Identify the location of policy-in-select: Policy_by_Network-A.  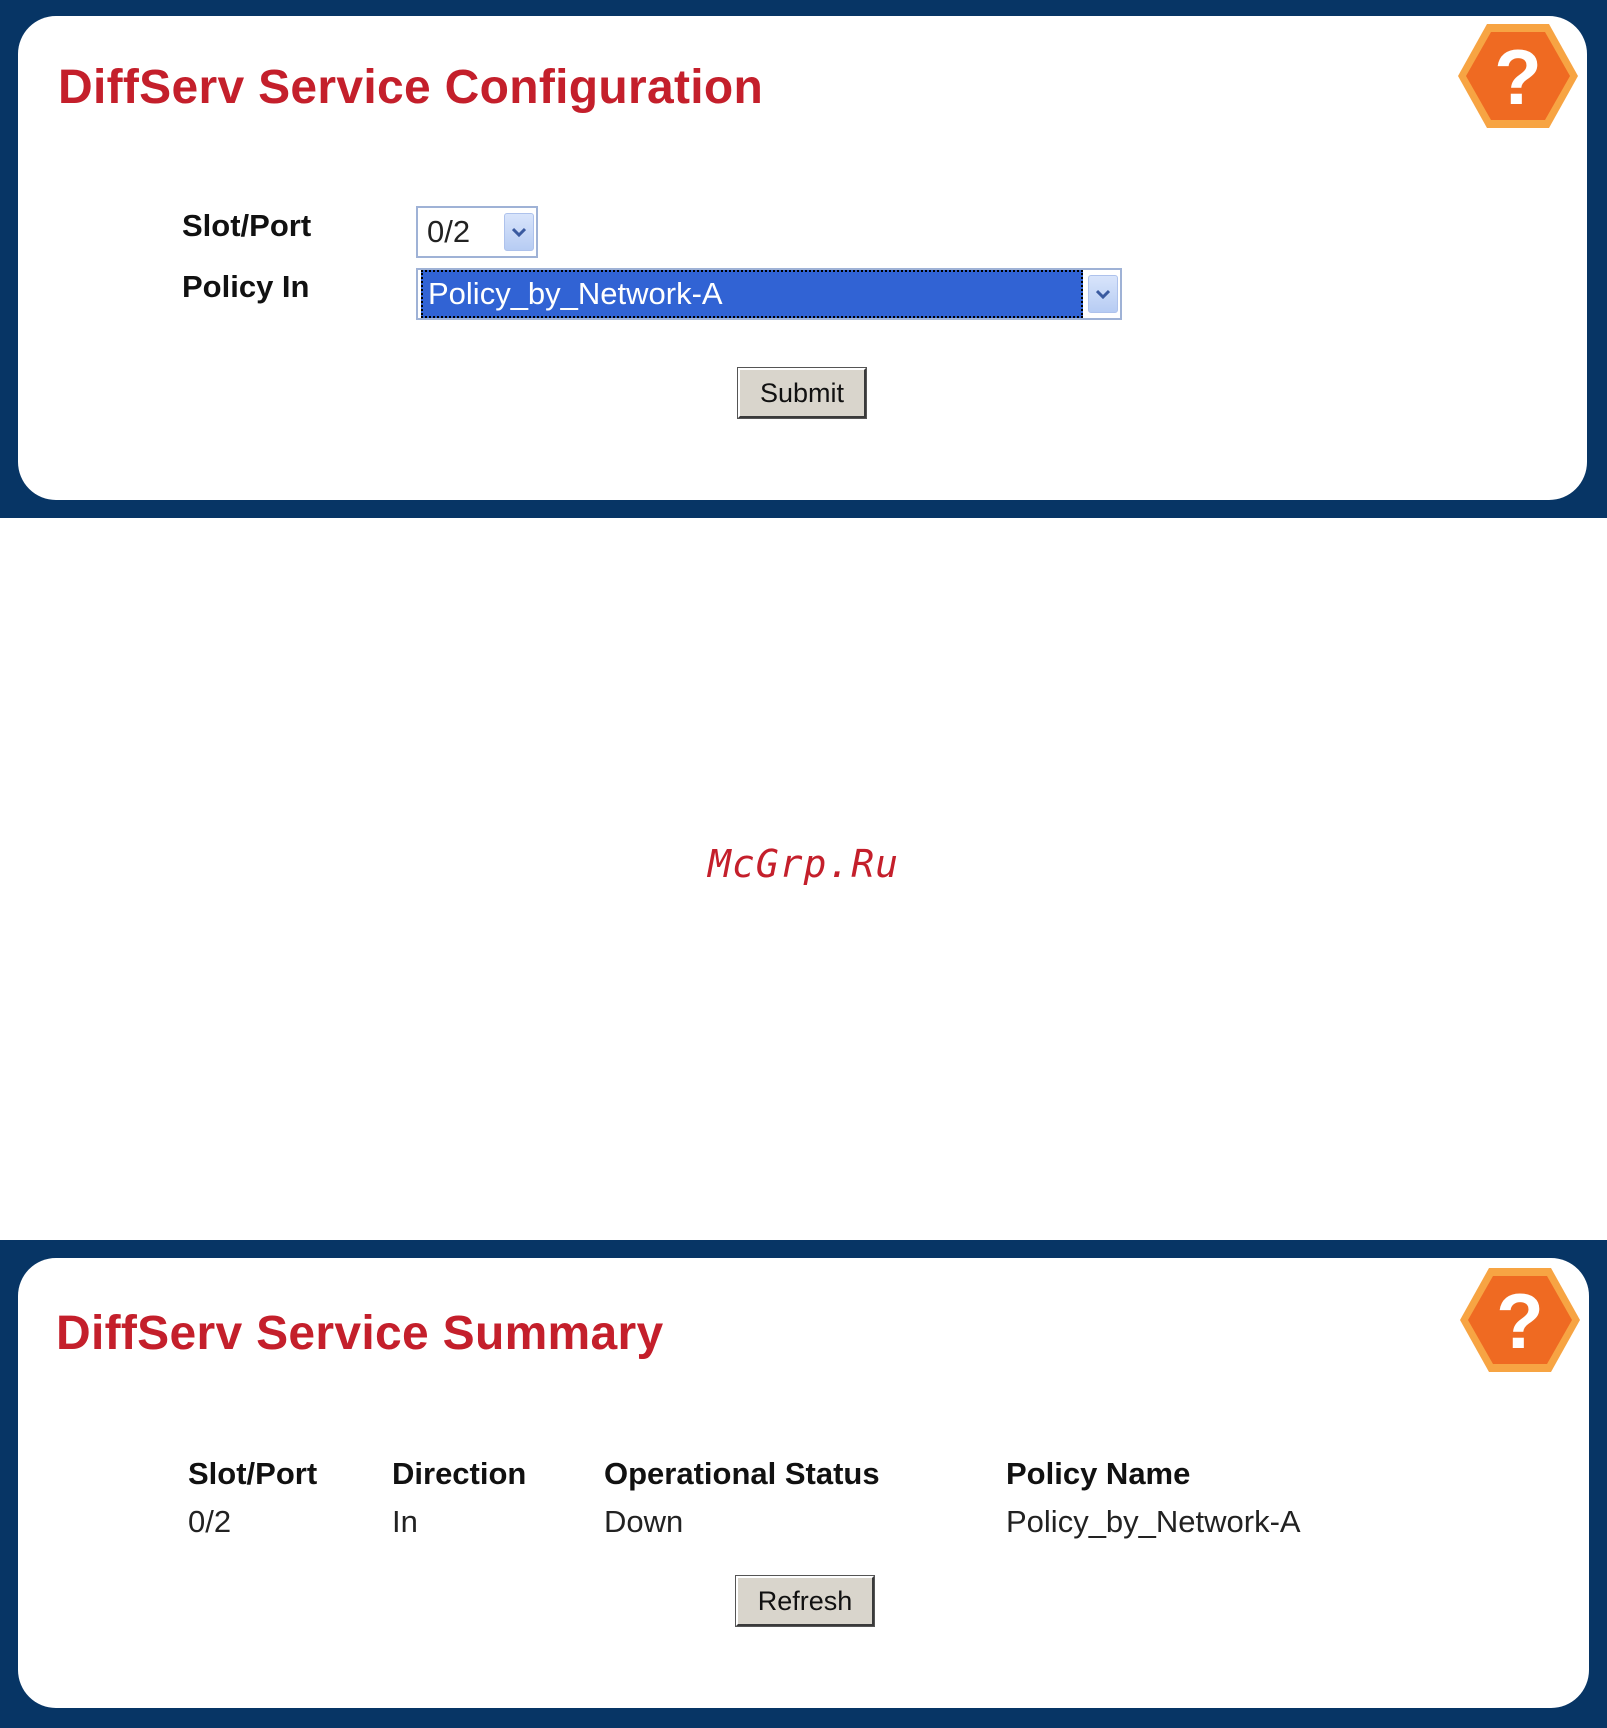
(769, 294).